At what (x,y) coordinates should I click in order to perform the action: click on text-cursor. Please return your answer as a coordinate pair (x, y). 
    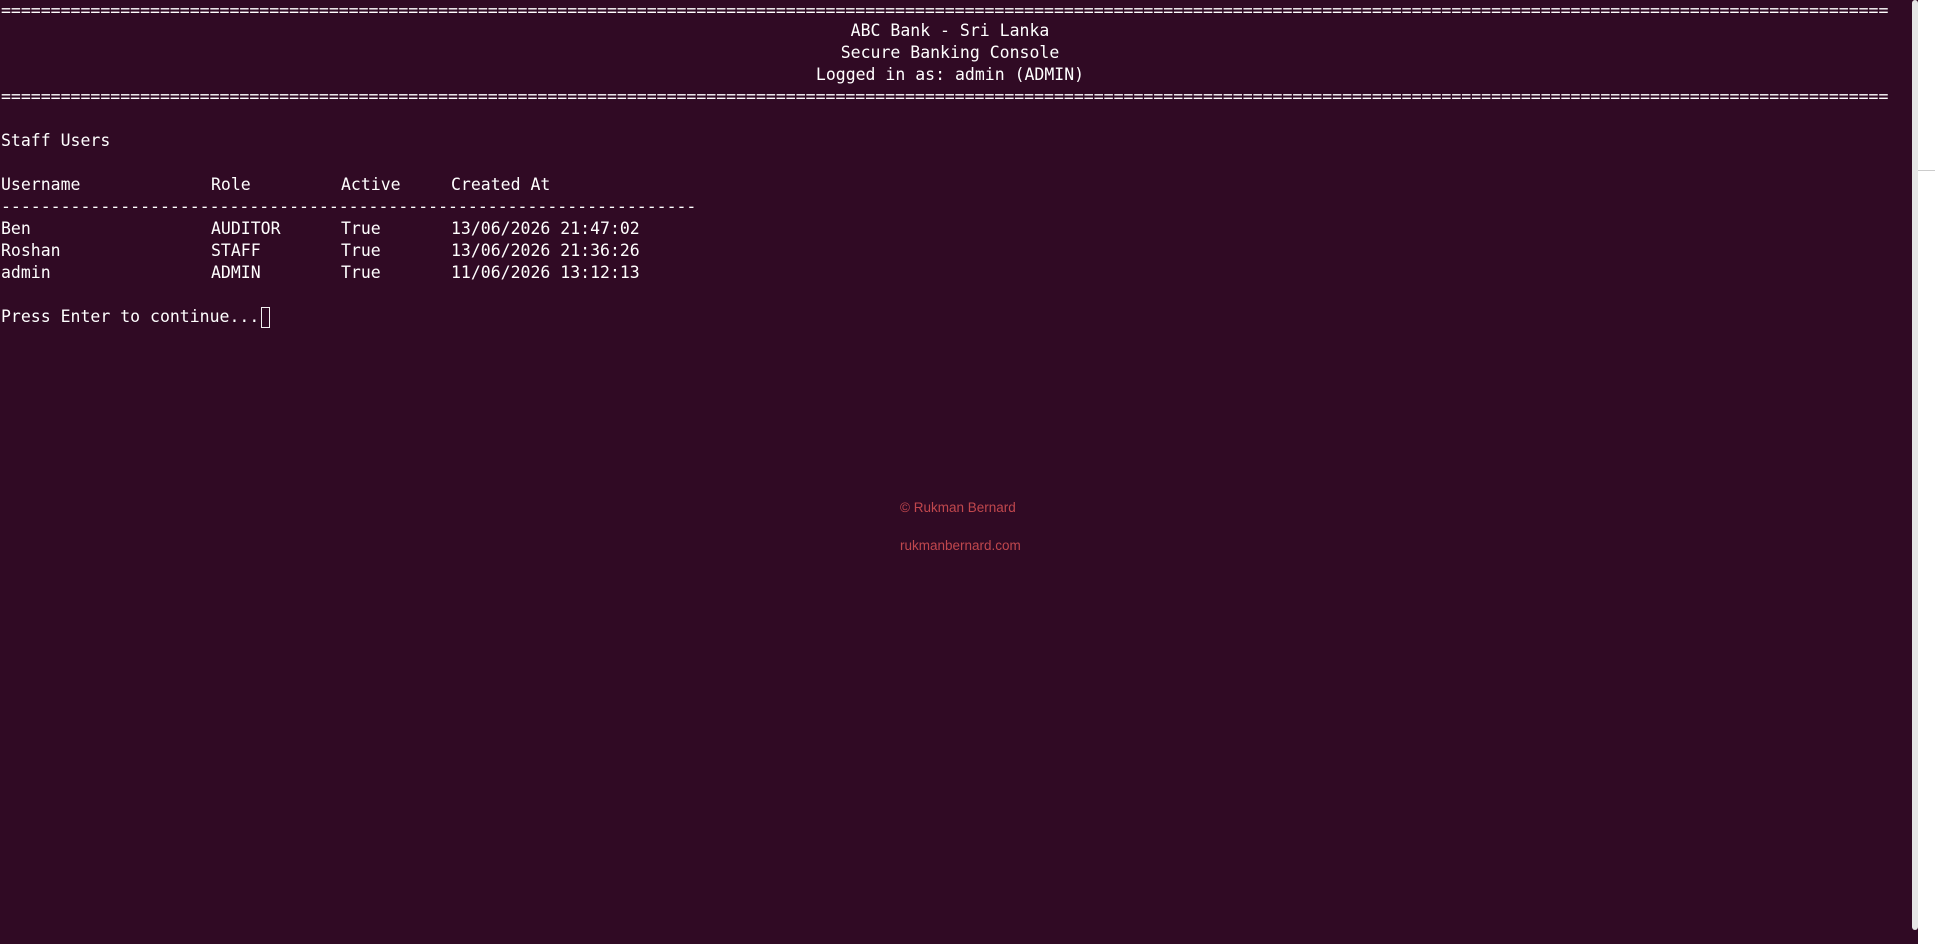
    Looking at the image, I should click on (265, 317).